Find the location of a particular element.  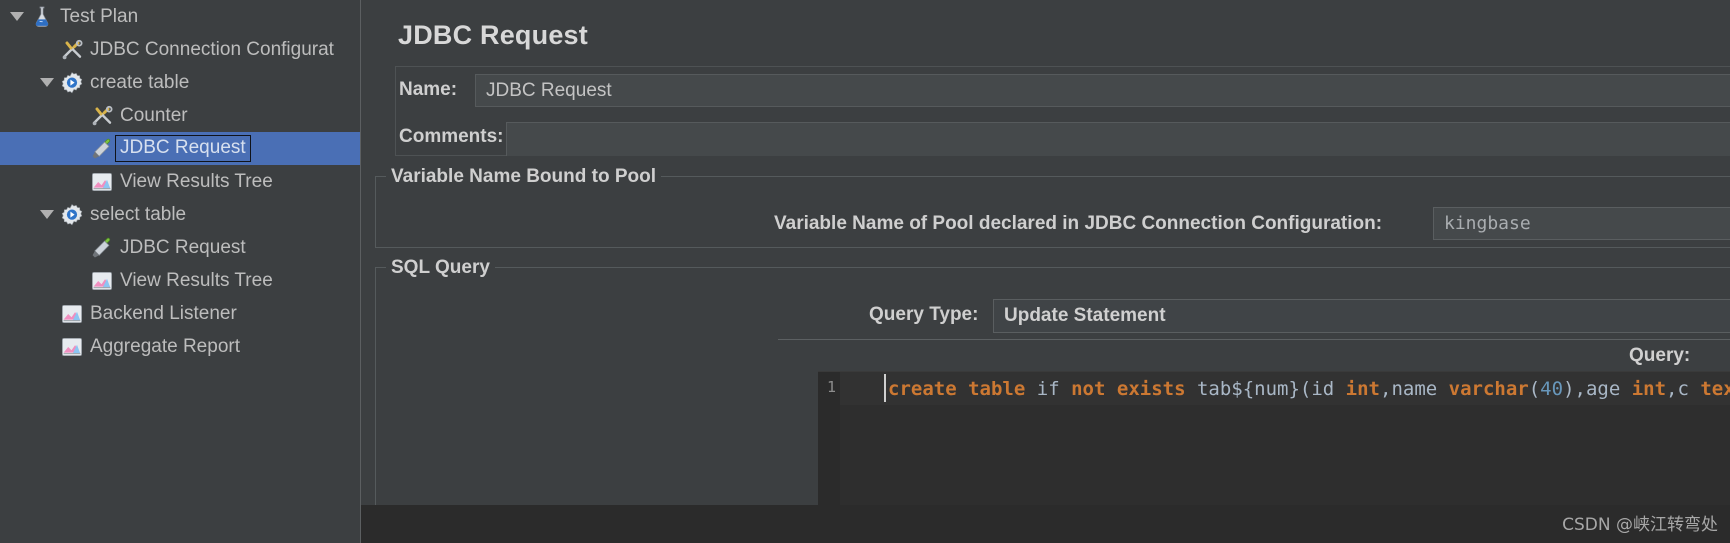

code-token: varchar is located at coordinates (1488, 389).